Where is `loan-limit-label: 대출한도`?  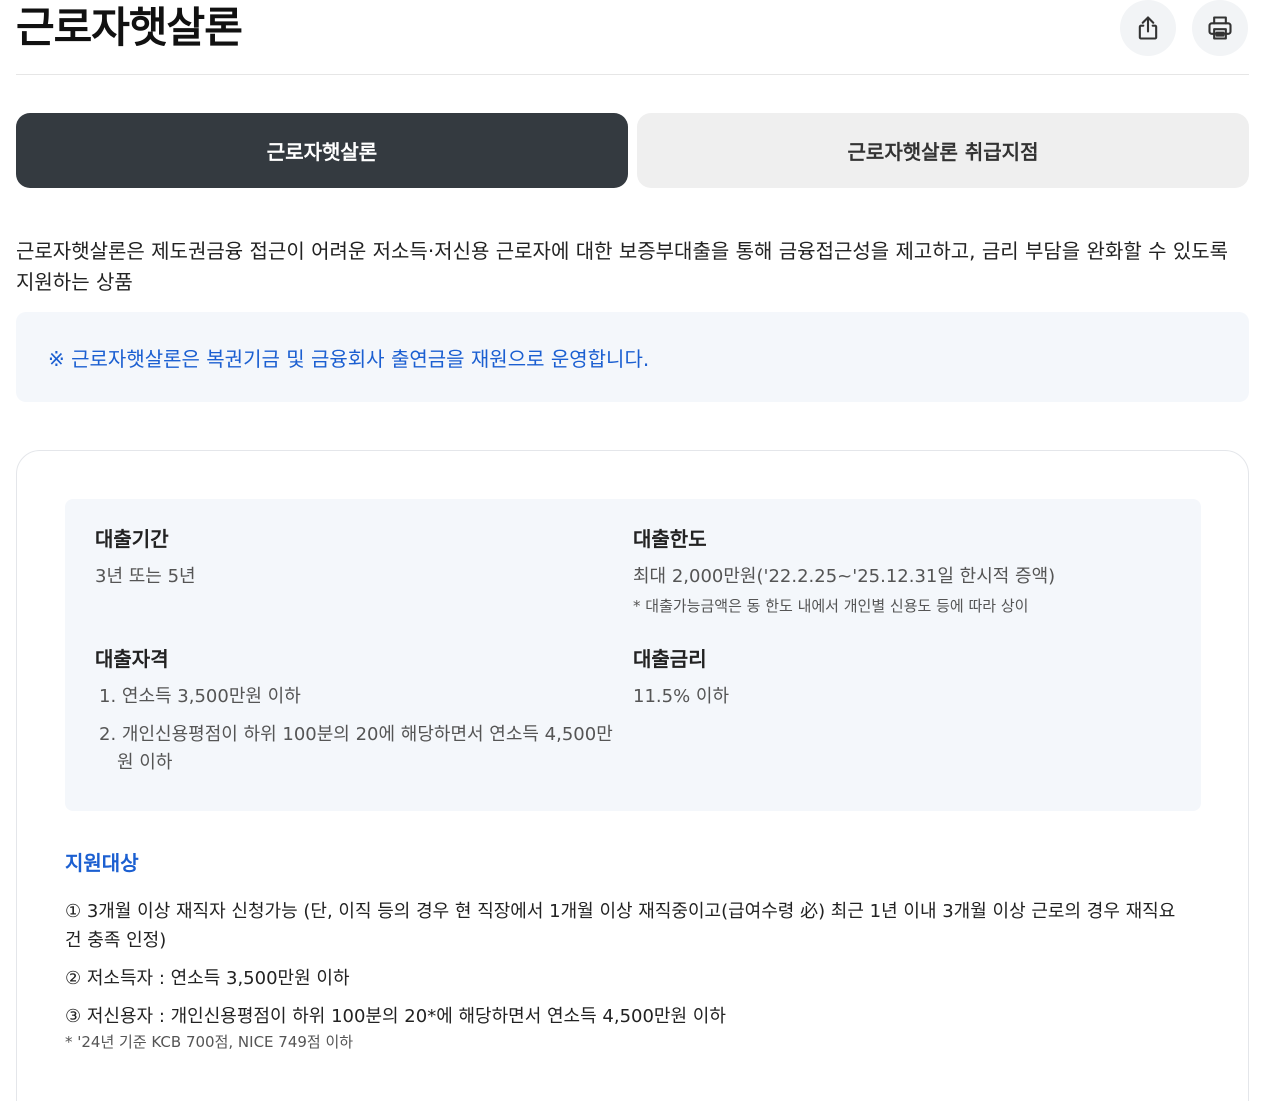 loan-limit-label: 대출한도 is located at coordinates (670, 539).